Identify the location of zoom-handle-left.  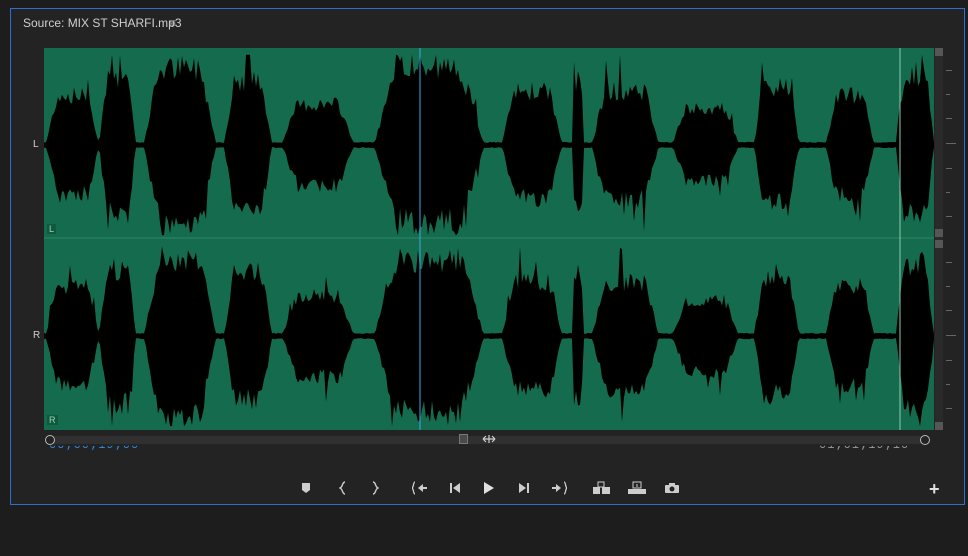
(50, 440).